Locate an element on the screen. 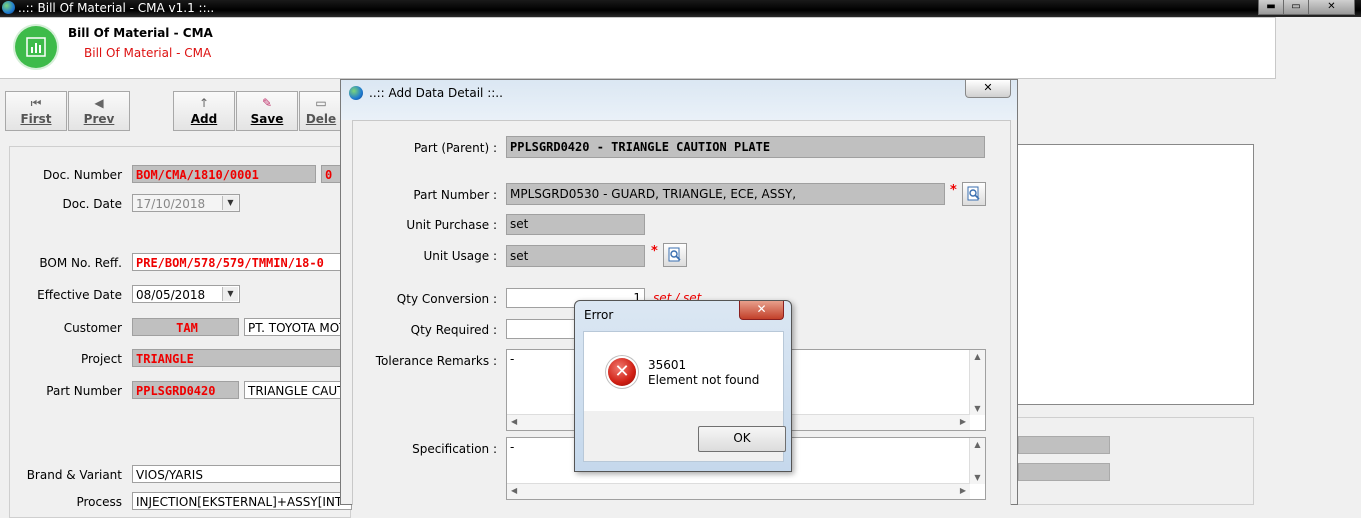 This screenshot has width=1361, height=518. error-close-button: ✕ is located at coordinates (761, 310).